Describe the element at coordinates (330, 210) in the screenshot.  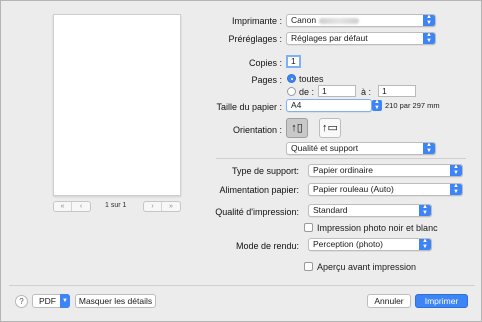
I see `print-quality-value: Standard` at that location.